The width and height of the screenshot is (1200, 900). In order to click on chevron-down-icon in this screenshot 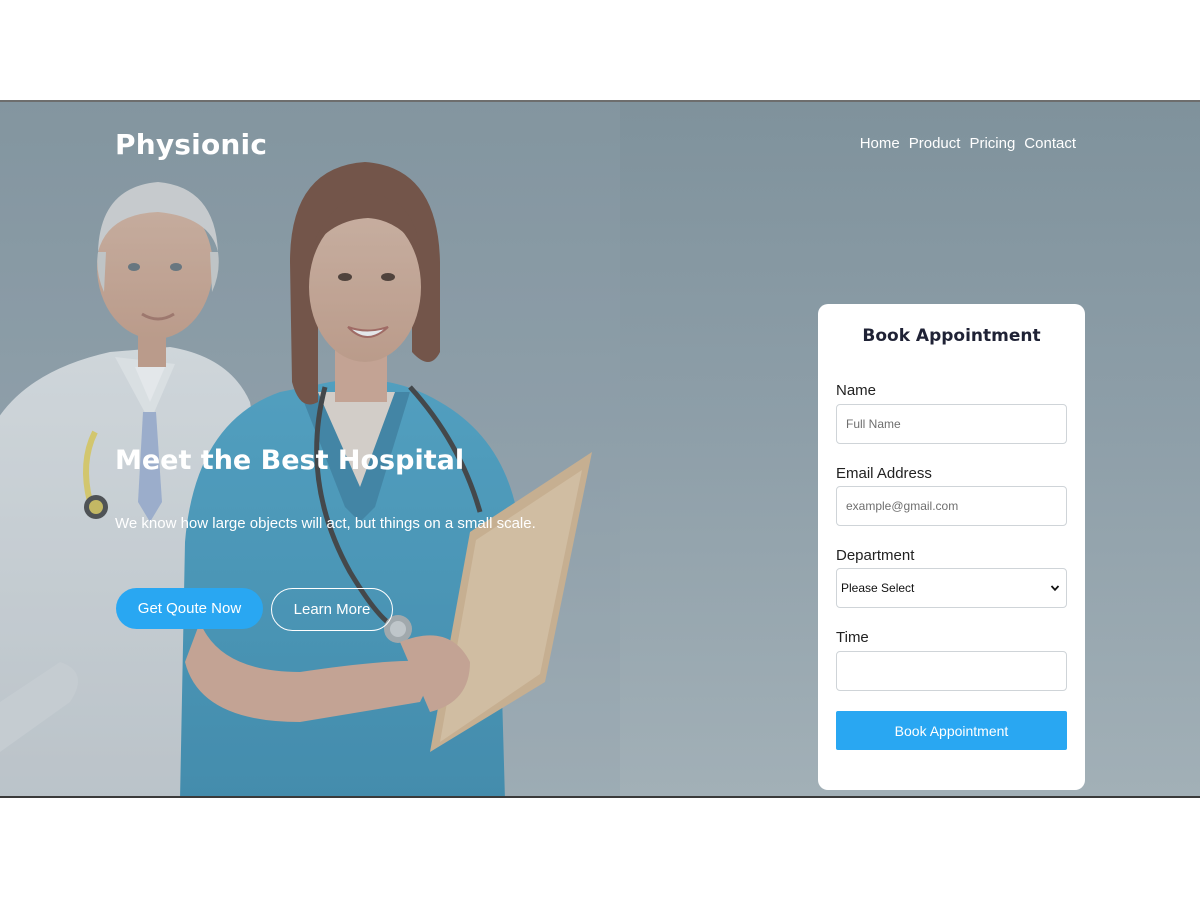, I will do `click(1055, 588)`.